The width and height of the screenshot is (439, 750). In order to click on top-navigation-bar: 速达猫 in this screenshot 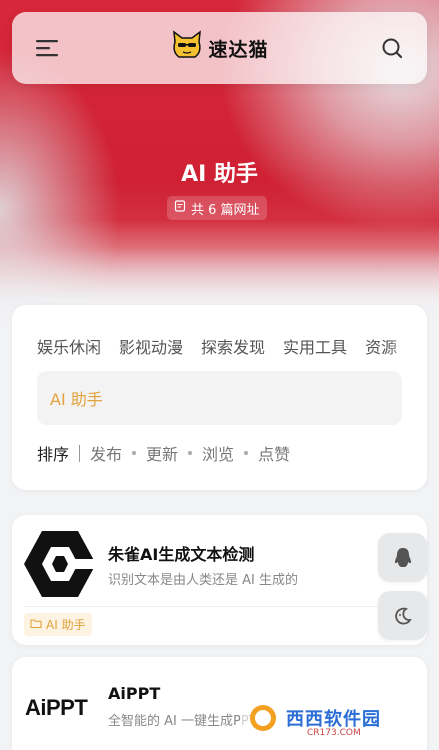, I will do `click(219, 48)`.